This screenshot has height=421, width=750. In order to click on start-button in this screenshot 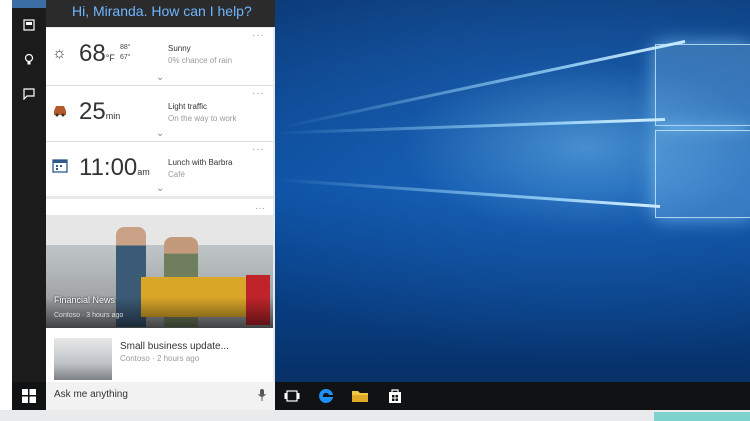, I will do `click(29, 396)`.